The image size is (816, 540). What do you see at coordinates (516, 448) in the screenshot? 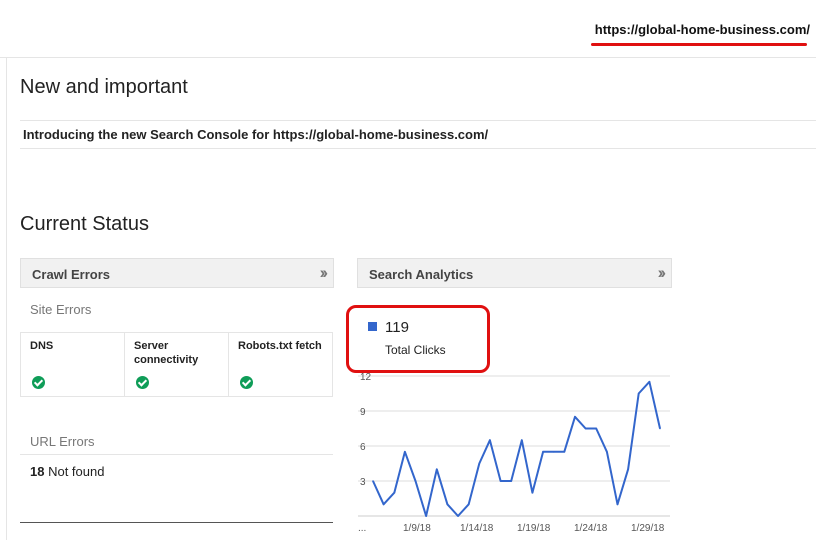
I see `total-clicks-series-line` at bounding box center [516, 448].